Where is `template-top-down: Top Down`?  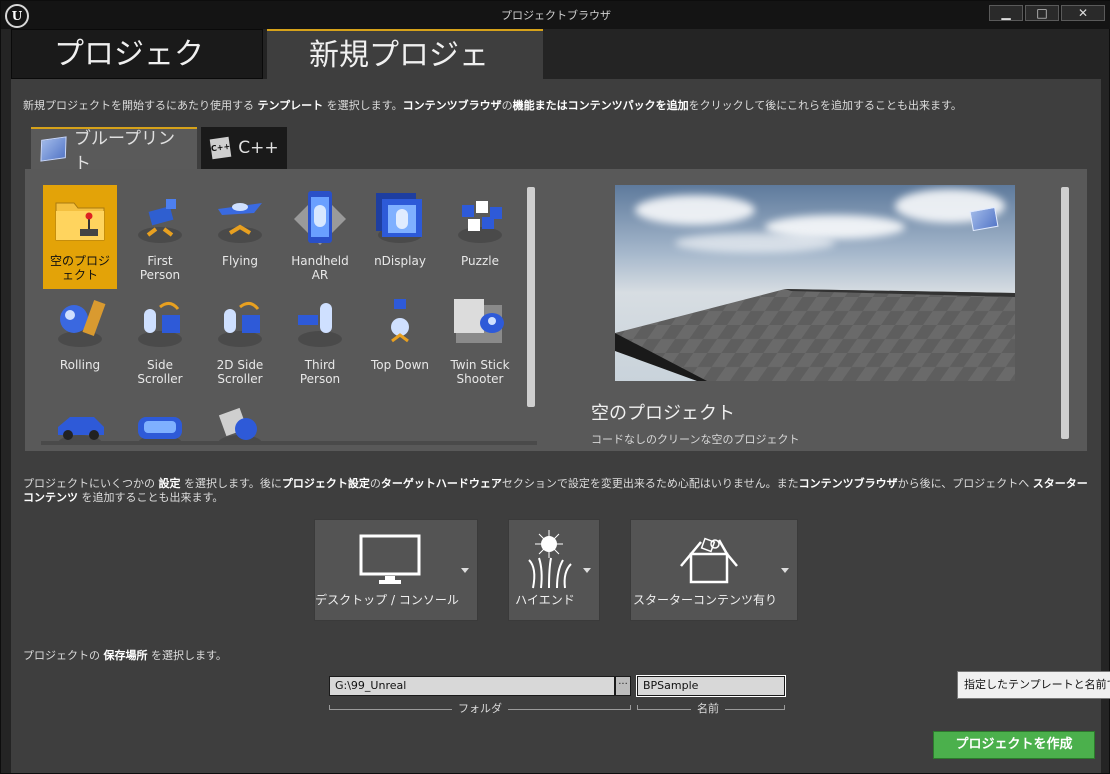
template-top-down: Top Down is located at coordinates (400, 341).